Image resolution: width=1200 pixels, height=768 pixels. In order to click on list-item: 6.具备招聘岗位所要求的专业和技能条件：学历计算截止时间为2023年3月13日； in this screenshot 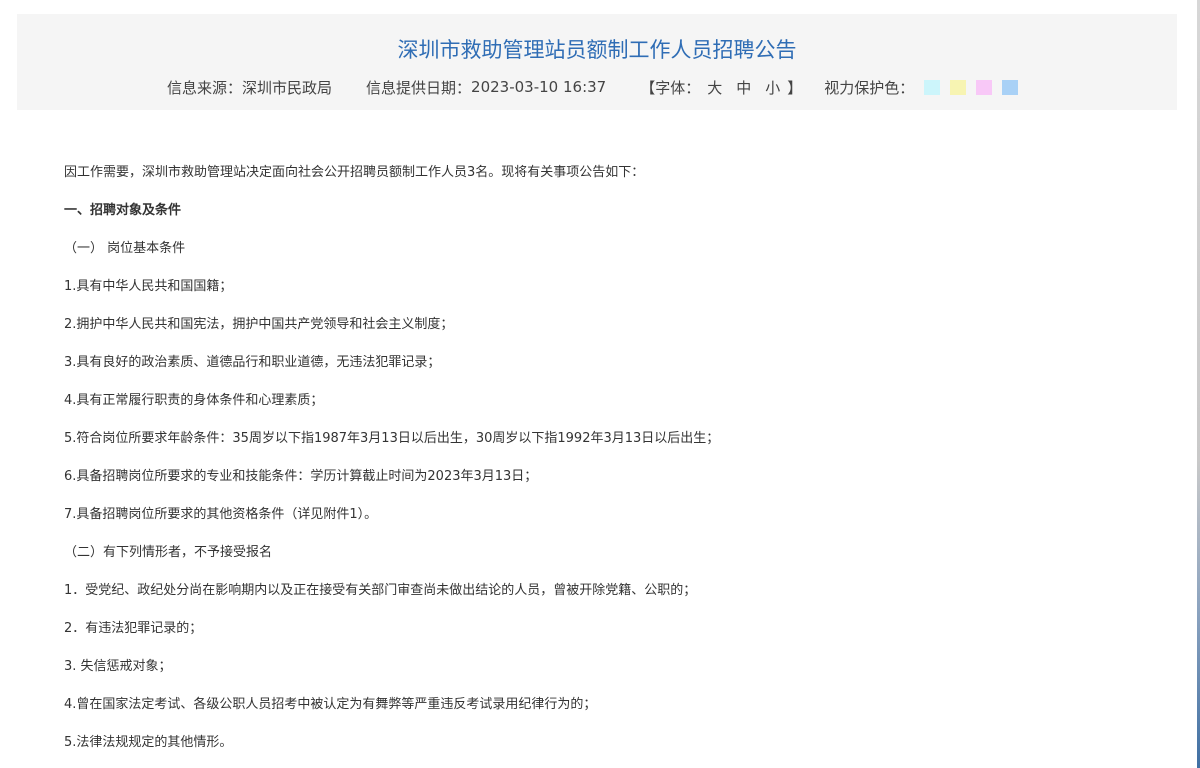, I will do `click(301, 476)`.